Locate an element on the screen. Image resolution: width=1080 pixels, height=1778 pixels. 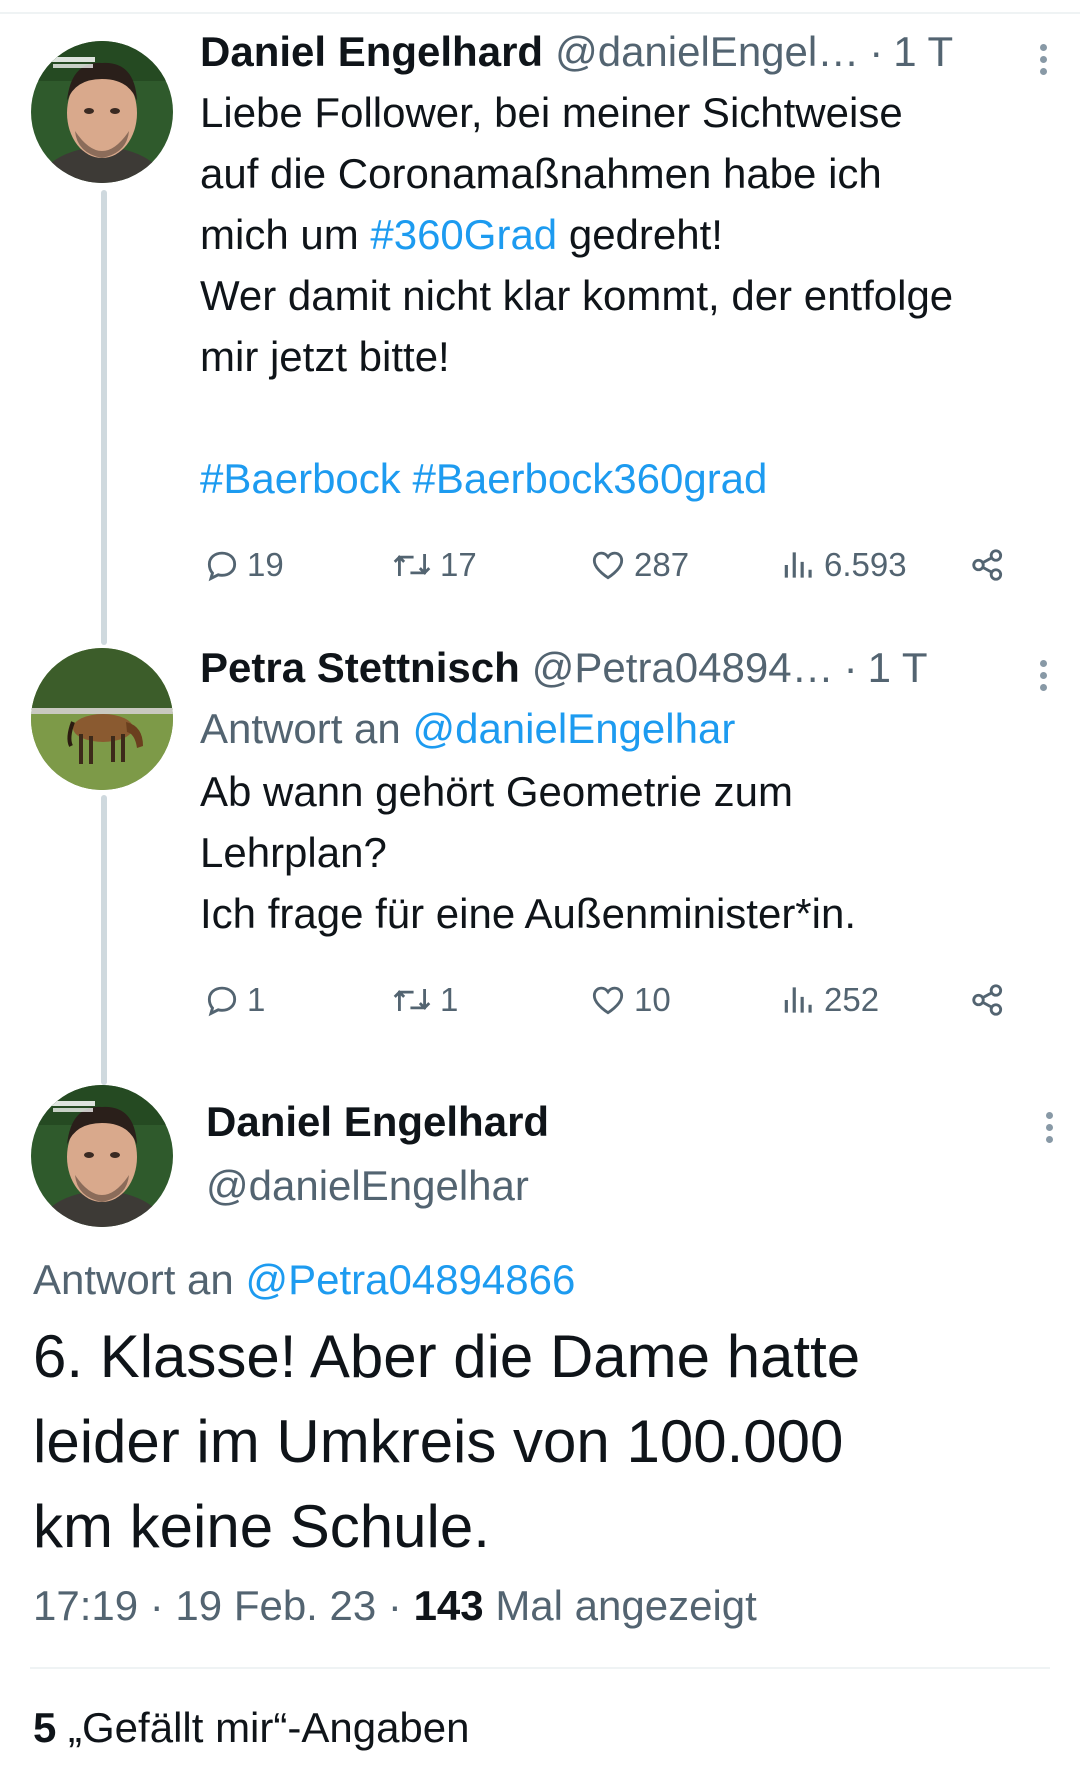
reply-context: Antwort an @Petra04894866 is located at coordinates (304, 1280).